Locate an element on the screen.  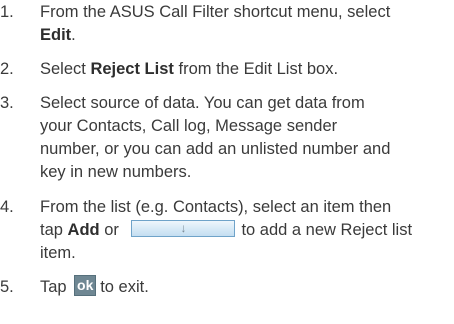
step-number: 3. is located at coordinates (7, 103).